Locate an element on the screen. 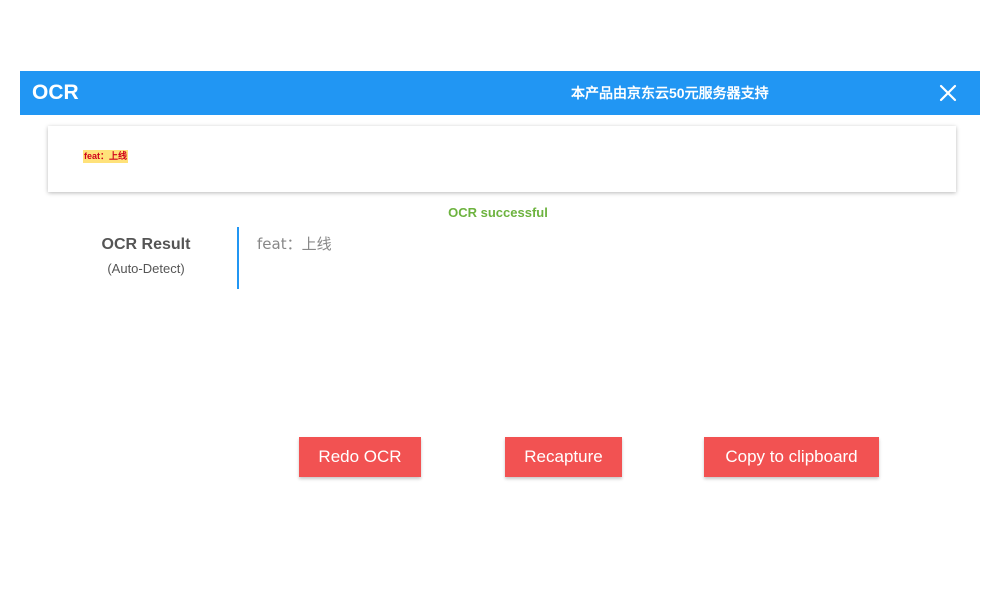  redo-ocr-button: Redo OCR is located at coordinates (360, 457).